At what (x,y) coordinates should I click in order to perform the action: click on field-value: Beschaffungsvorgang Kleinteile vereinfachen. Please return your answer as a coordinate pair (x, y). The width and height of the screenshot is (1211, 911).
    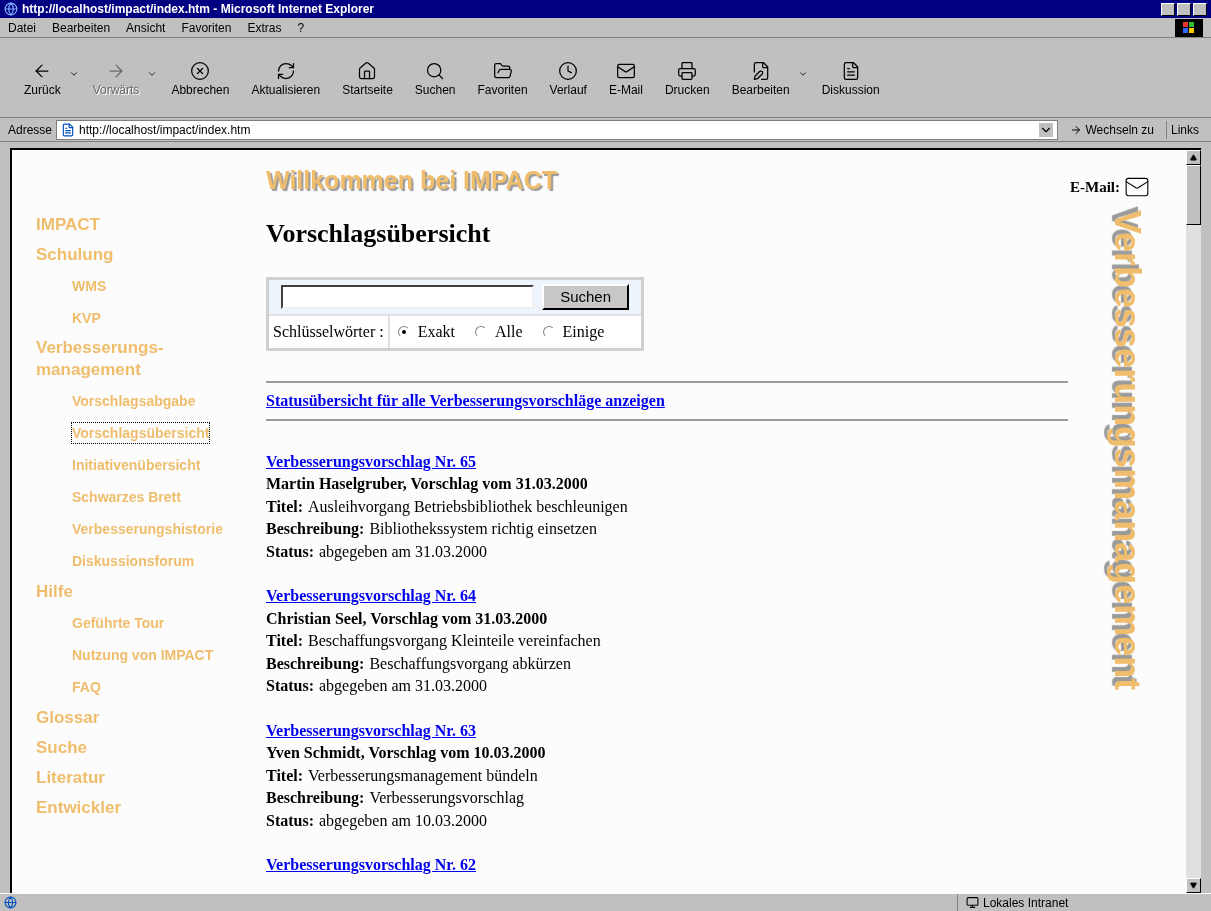
    Looking at the image, I should click on (454, 641).